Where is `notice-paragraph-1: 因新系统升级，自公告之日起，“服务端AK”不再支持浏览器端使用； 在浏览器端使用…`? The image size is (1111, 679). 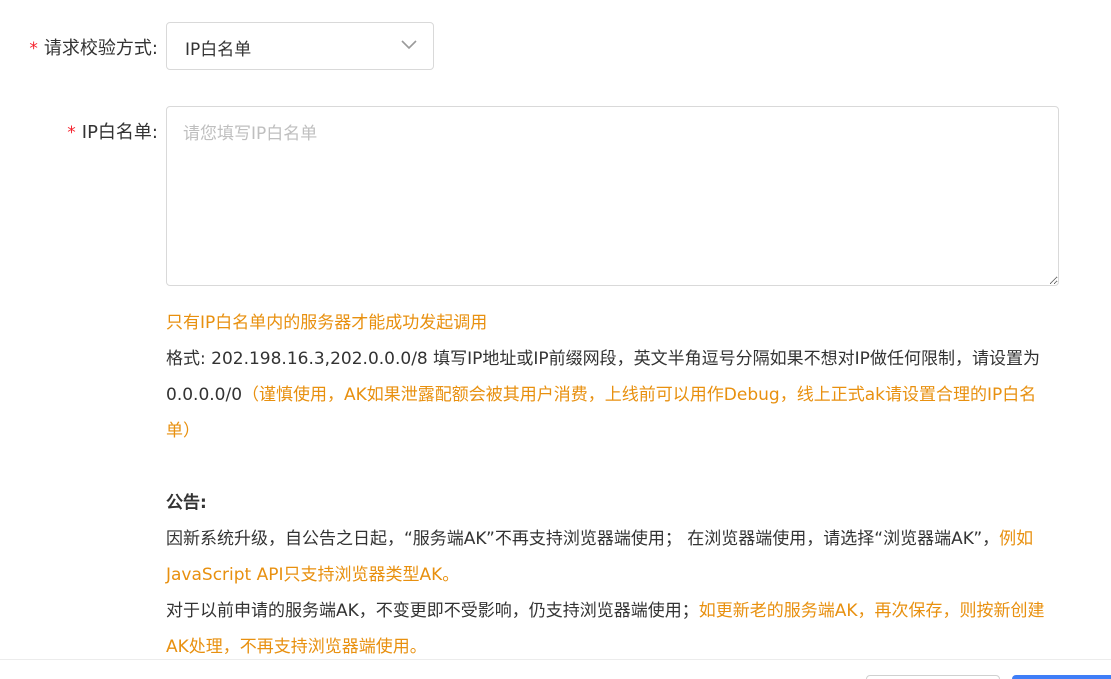
notice-paragraph-1: 因新系统升级，自公告之日起，“服务端AK”不再支持浏览器端使用； 在浏览器端使用… is located at coordinates (613, 557).